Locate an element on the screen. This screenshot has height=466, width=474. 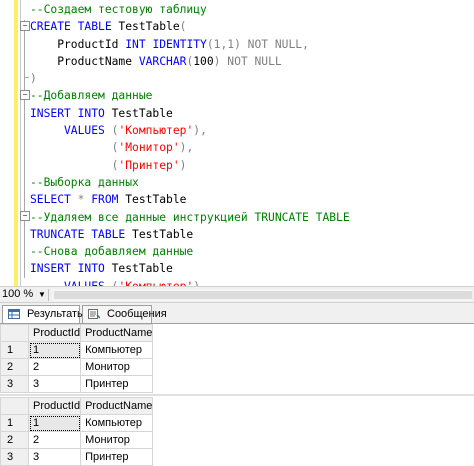
code-token: CREATE TABLE is located at coordinates (71, 27).